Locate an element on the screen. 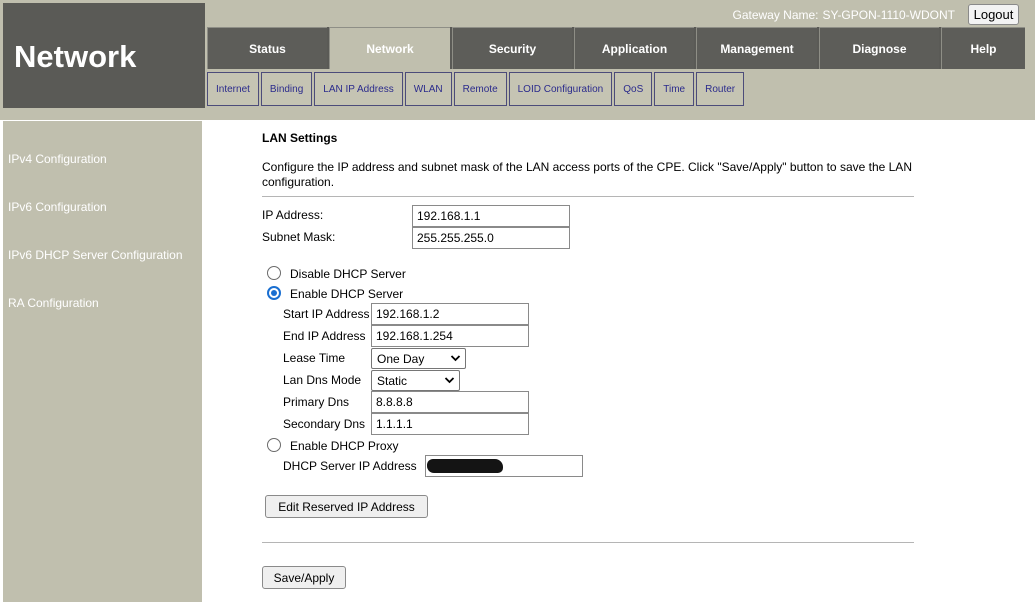 The width and height of the screenshot is (1035, 602). subtab-router: Router is located at coordinates (720, 89).